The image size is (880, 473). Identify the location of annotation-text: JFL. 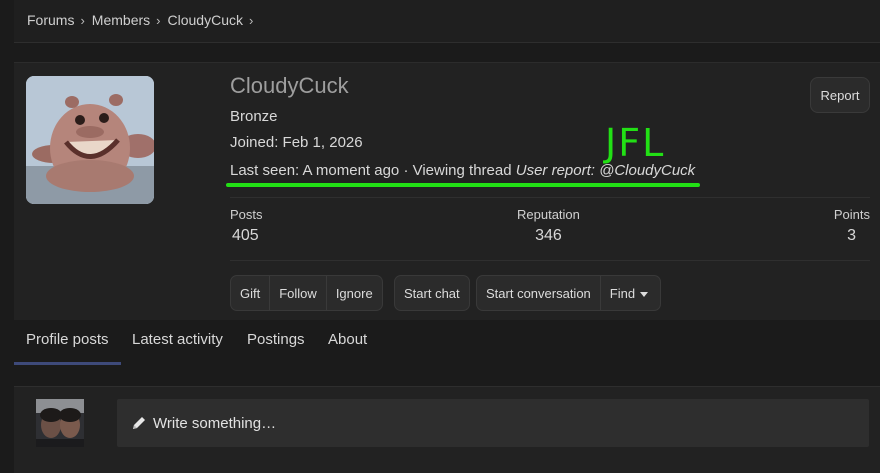
(635, 143).